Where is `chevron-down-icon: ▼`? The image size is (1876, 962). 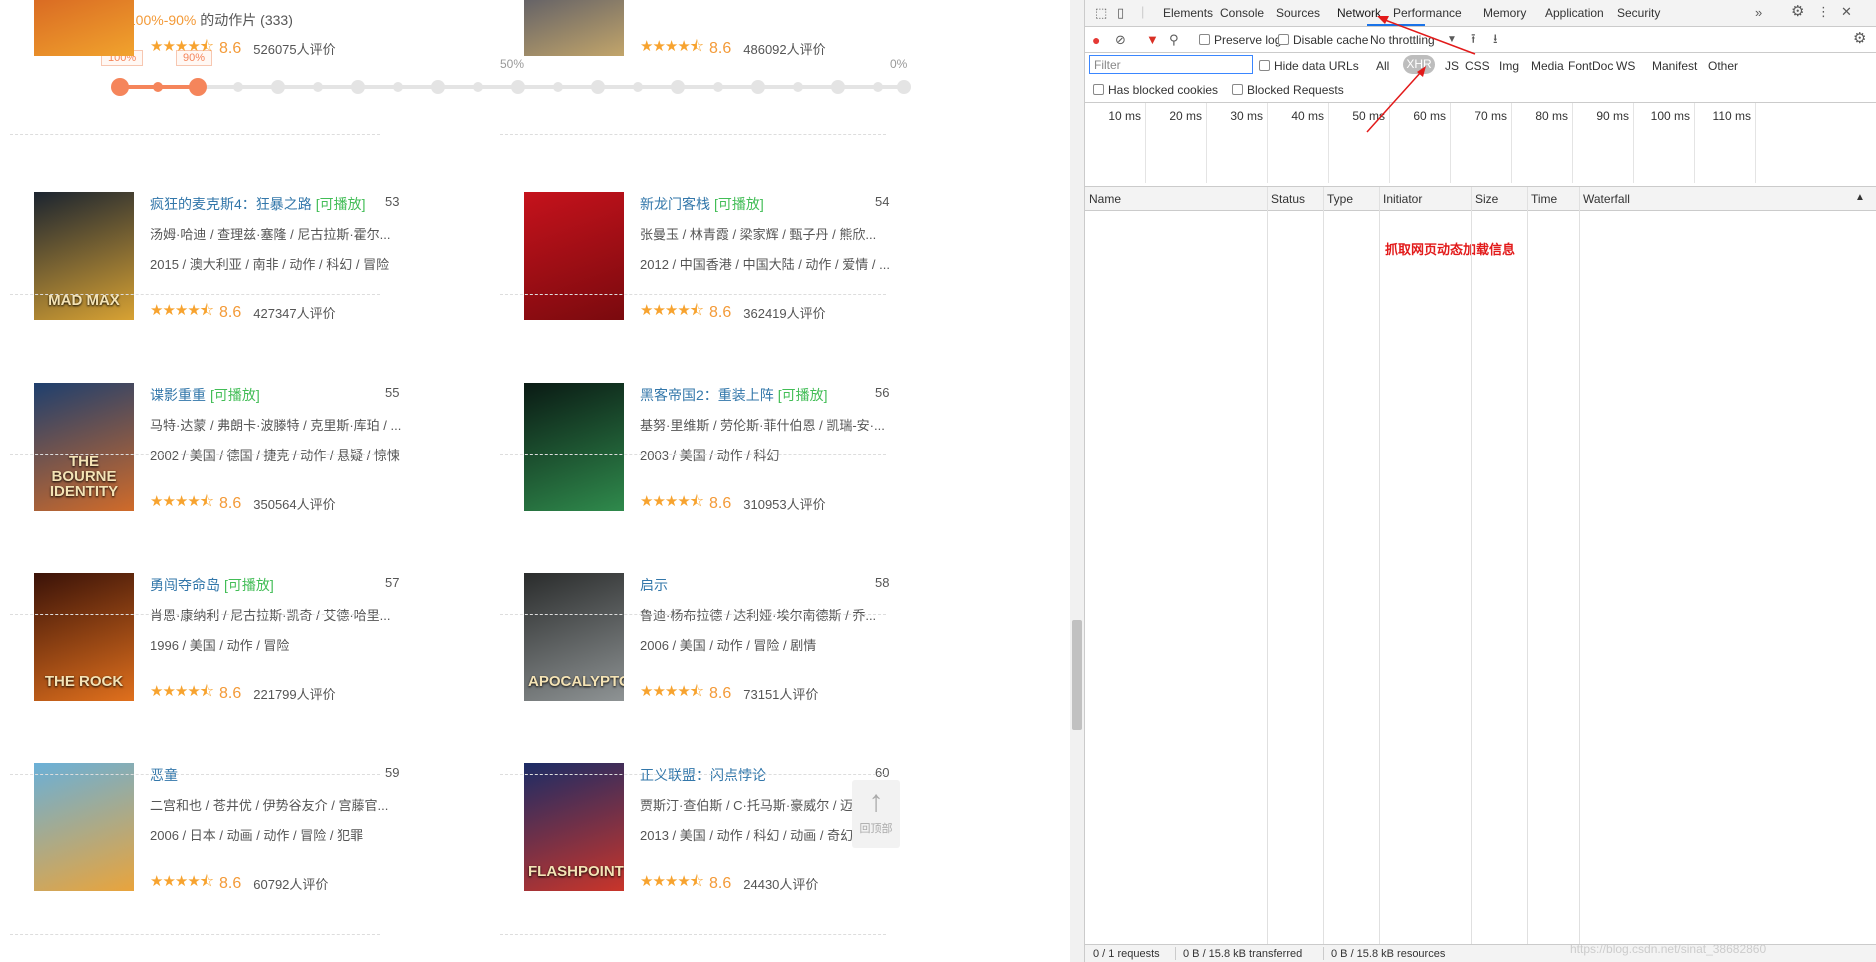 chevron-down-icon: ▼ is located at coordinates (1452, 40).